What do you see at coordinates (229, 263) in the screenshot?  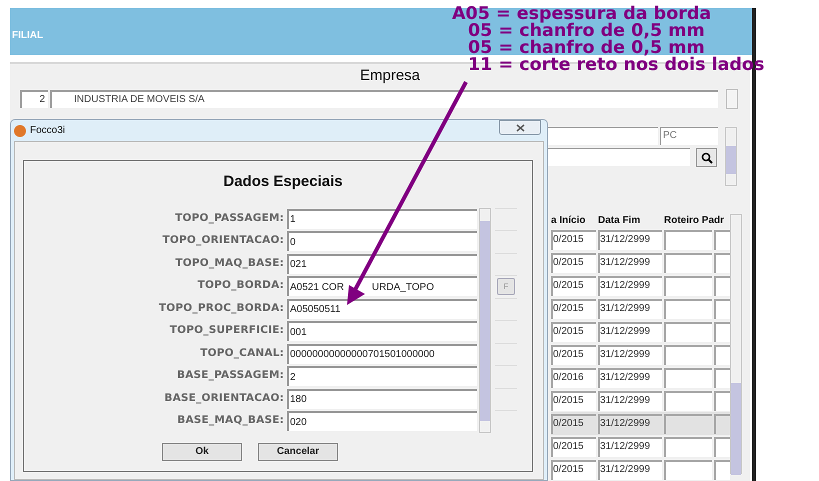 I see `field-label: TOPO_MAQ_BASE:` at bounding box center [229, 263].